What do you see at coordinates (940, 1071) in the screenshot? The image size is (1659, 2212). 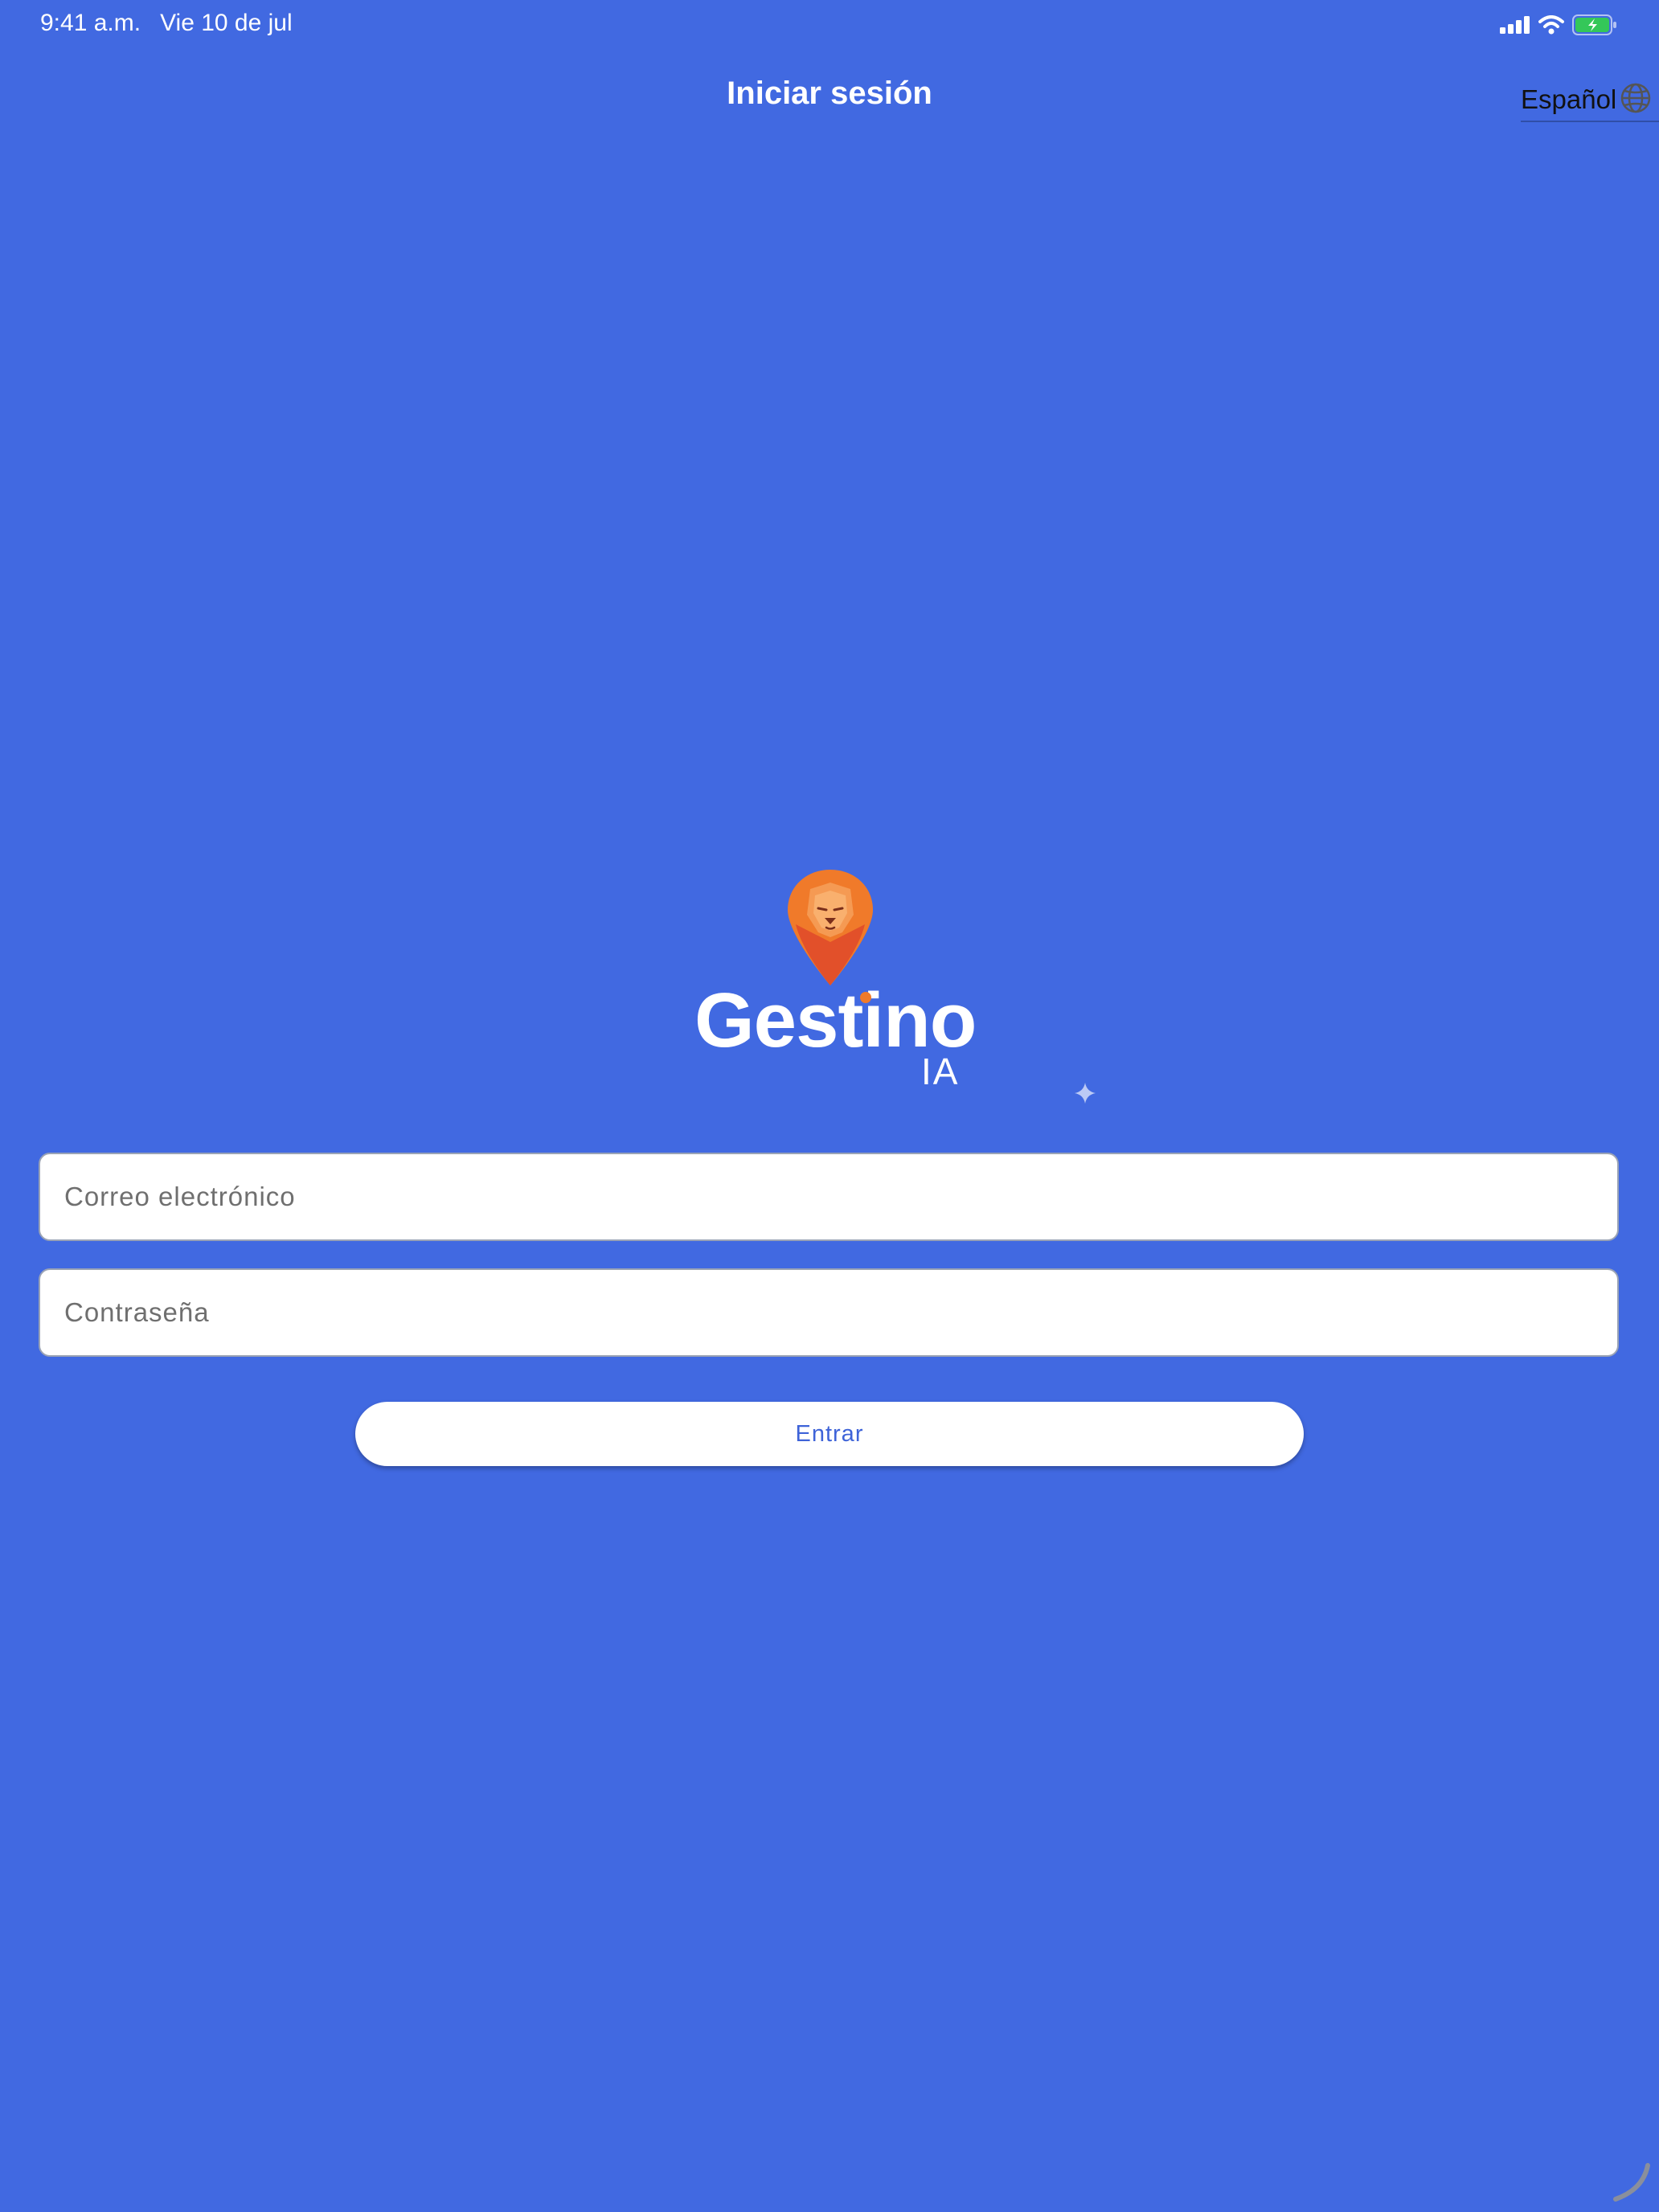 I see `logo-suffix: IA` at bounding box center [940, 1071].